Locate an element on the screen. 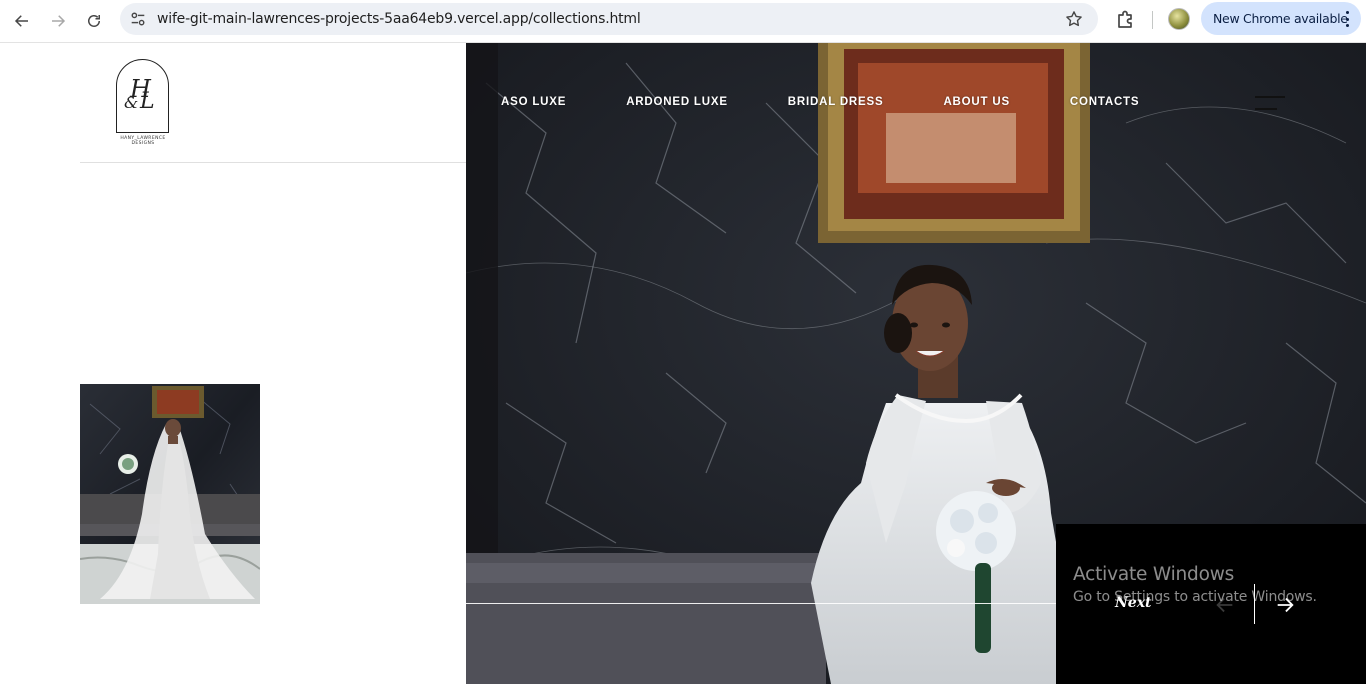  toolbar-divider is located at coordinates (1152, 20).